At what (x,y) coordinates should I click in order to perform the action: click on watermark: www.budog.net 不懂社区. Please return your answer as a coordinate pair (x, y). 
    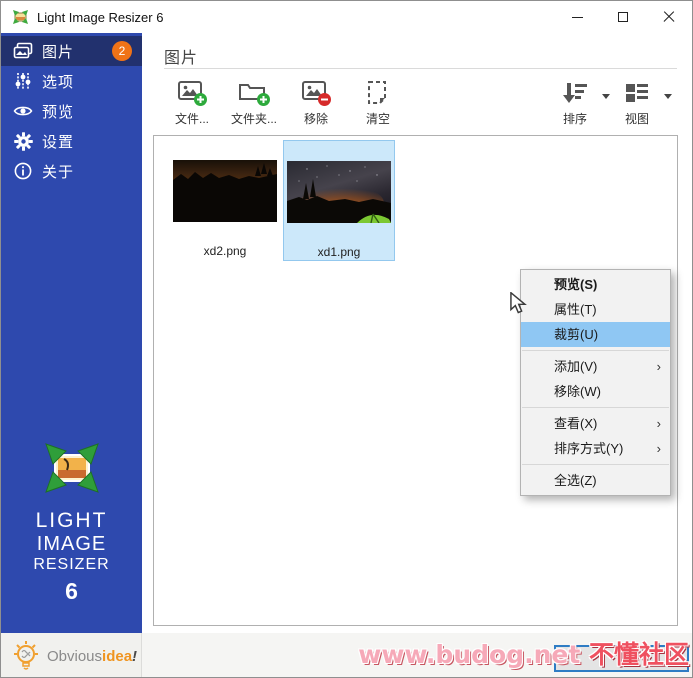
    Looking at the image, I should click on (523, 653).